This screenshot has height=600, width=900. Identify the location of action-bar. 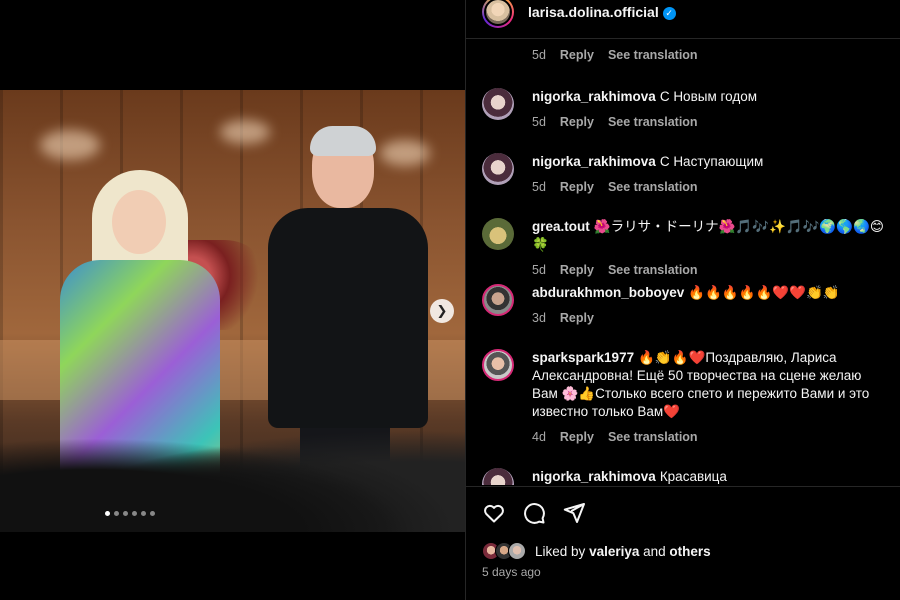
(534, 513).